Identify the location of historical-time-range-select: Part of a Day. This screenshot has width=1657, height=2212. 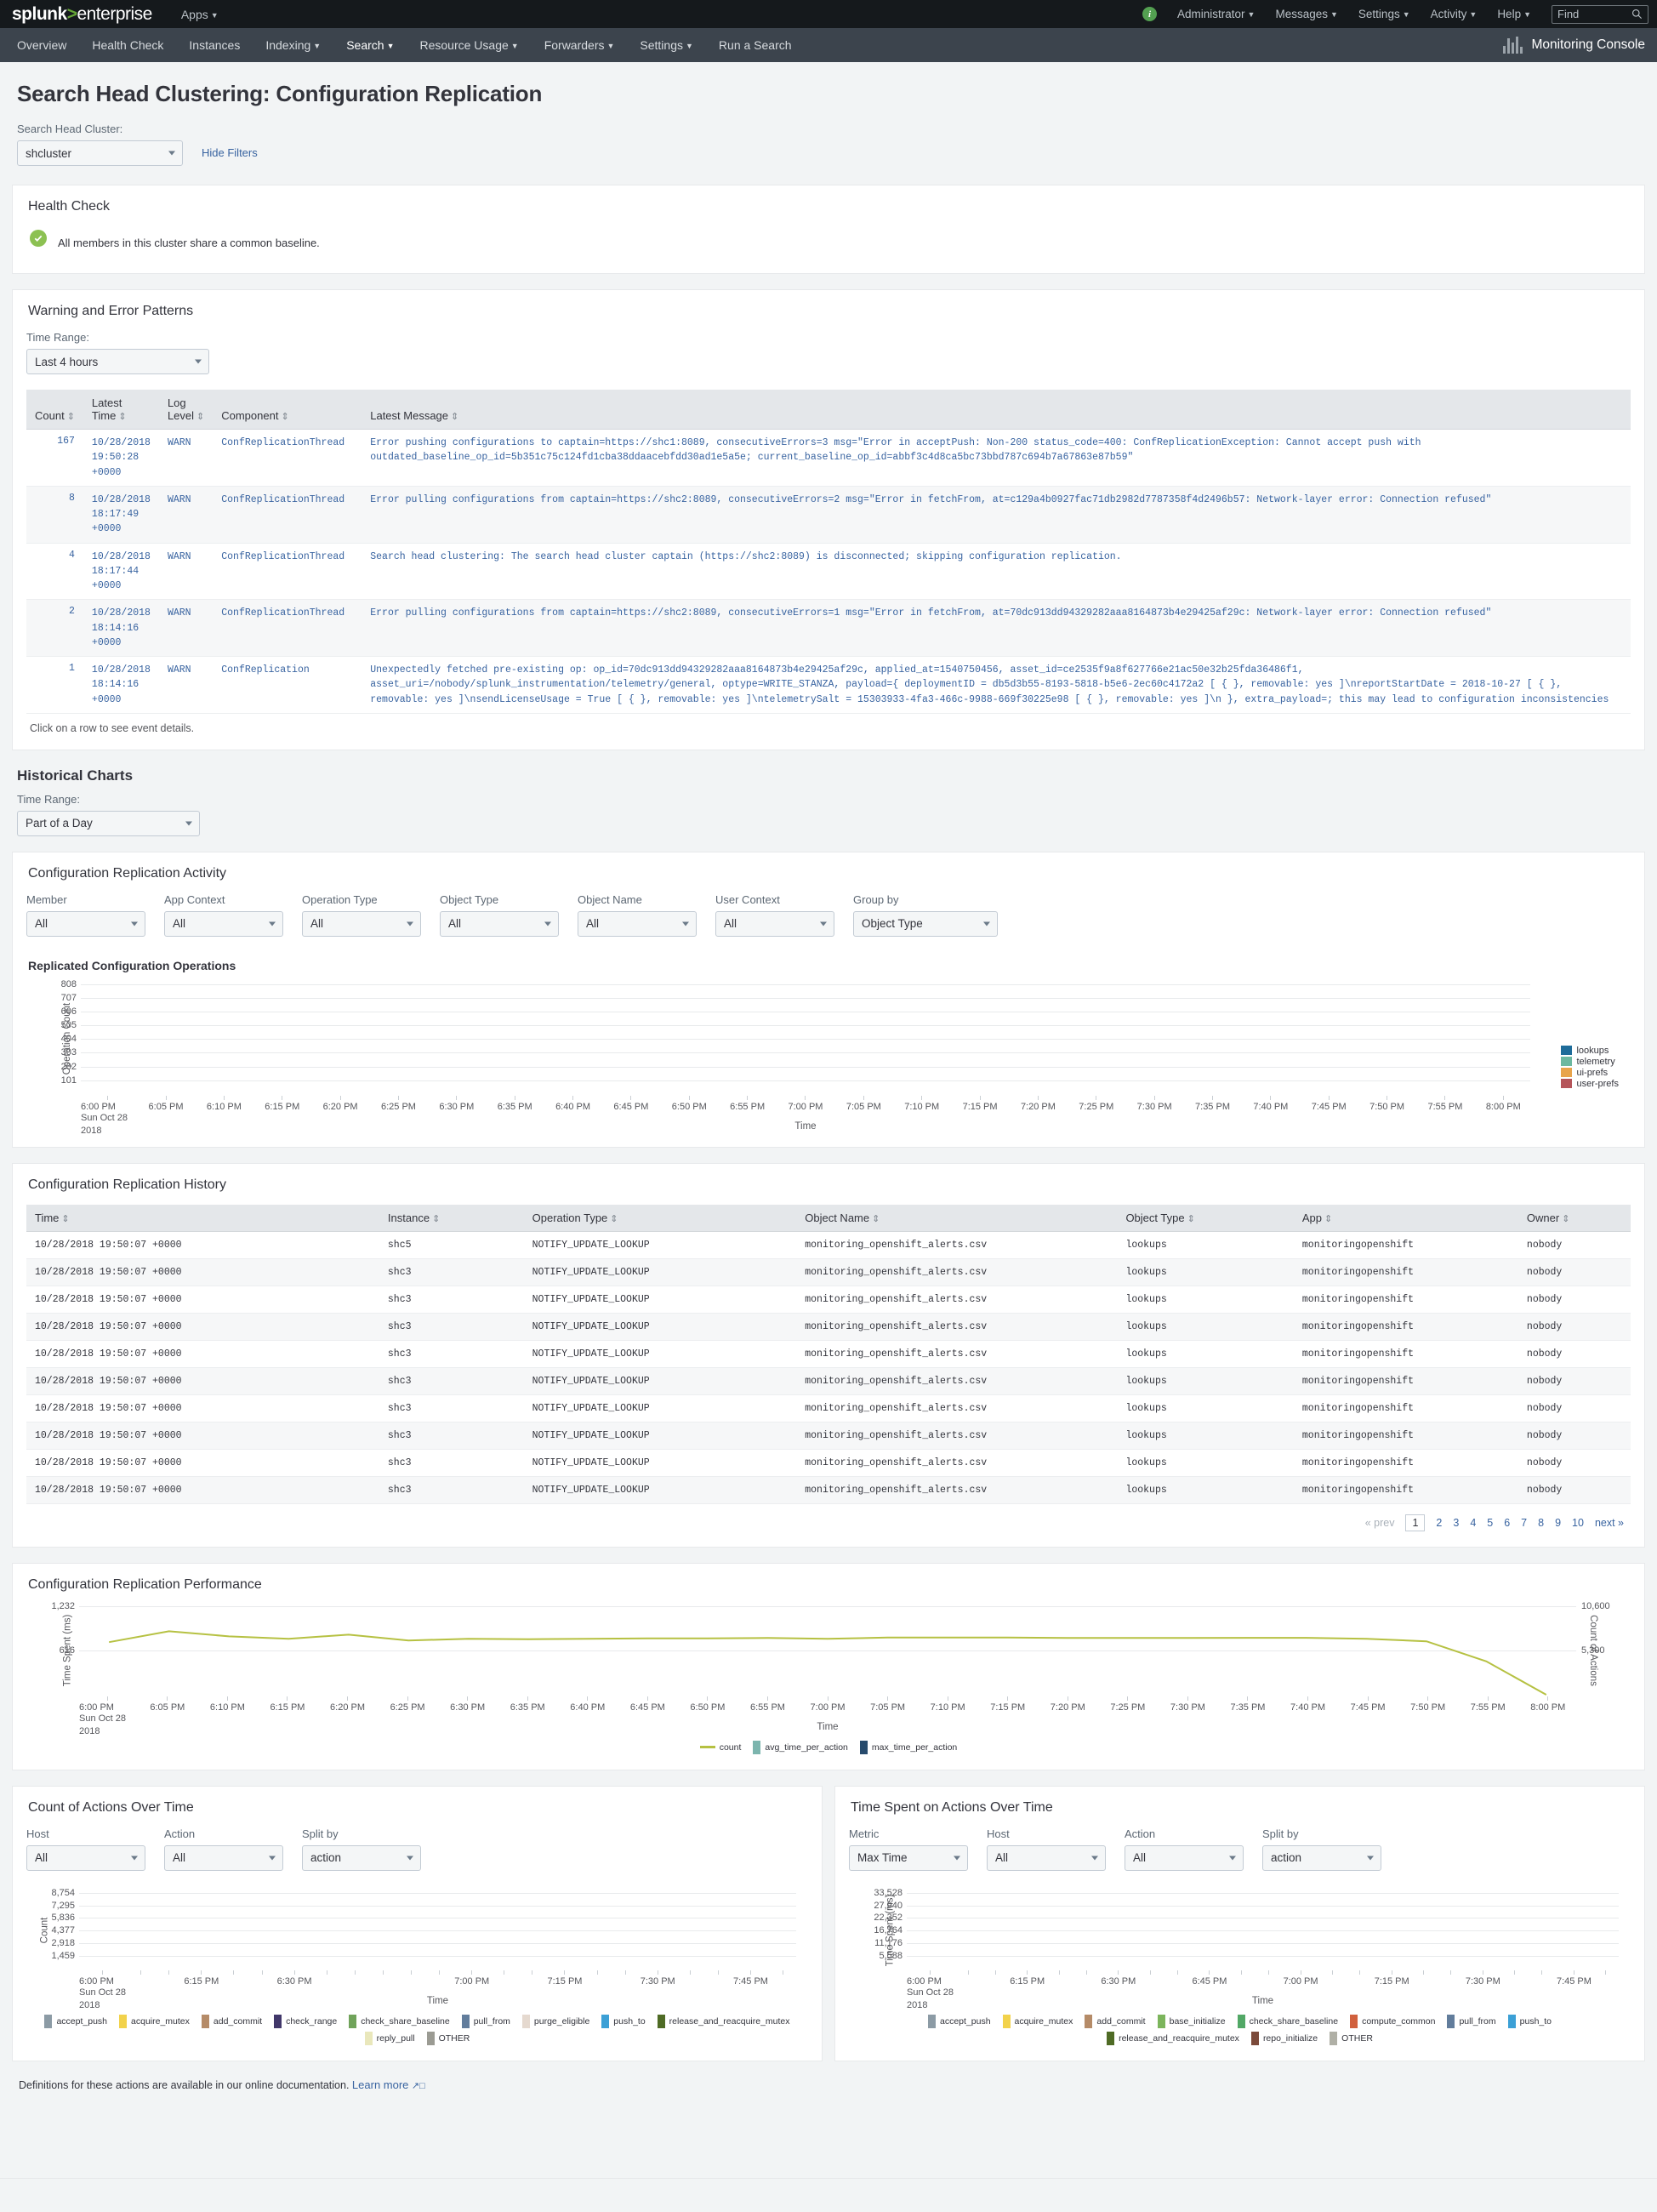
(108, 823).